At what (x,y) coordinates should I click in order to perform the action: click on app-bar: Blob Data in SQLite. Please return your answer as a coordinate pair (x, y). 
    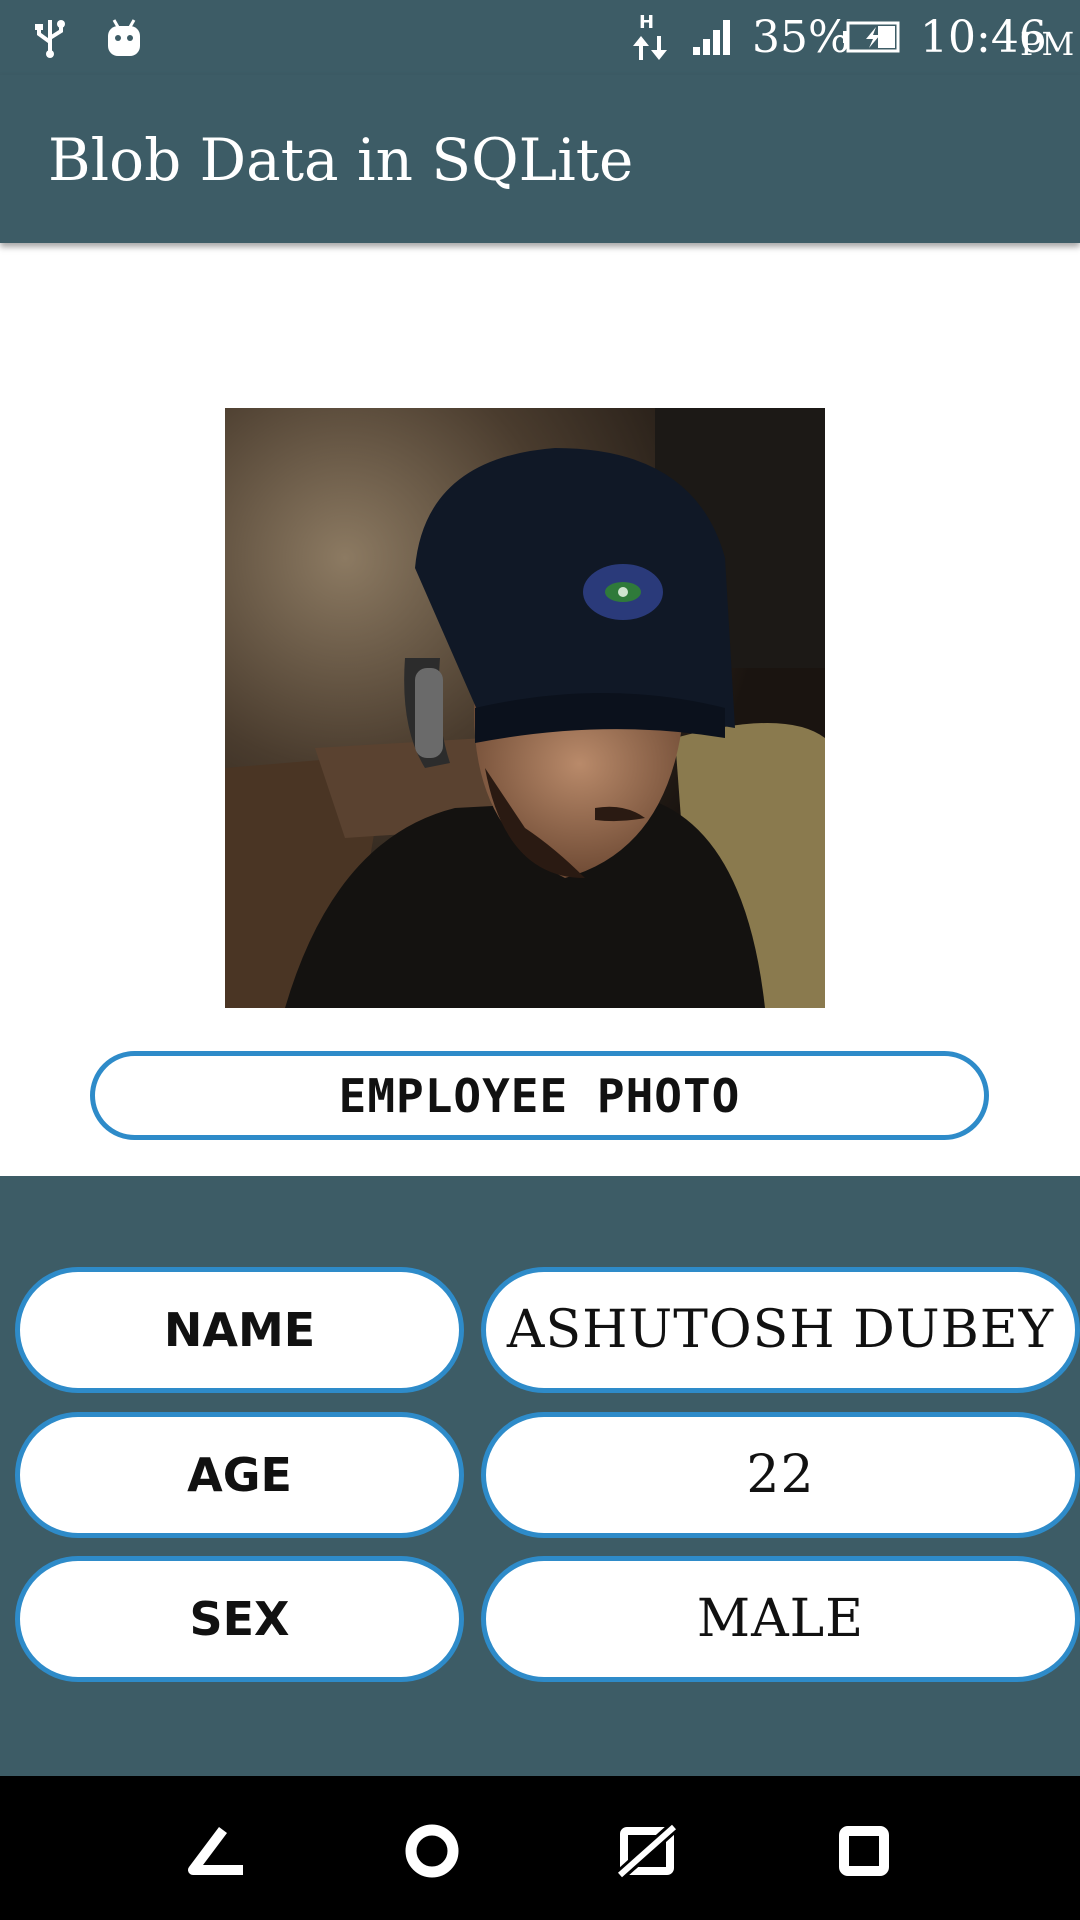
    Looking at the image, I should click on (540, 159).